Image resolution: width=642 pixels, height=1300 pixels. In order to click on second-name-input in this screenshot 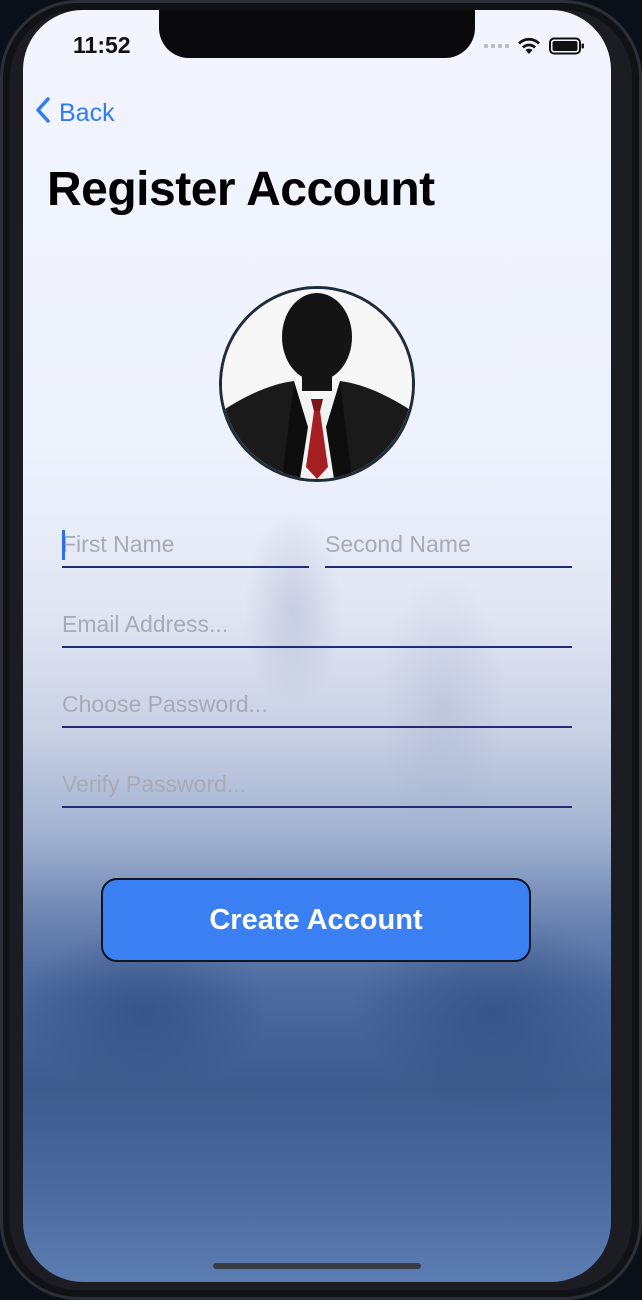, I will do `click(448, 544)`.